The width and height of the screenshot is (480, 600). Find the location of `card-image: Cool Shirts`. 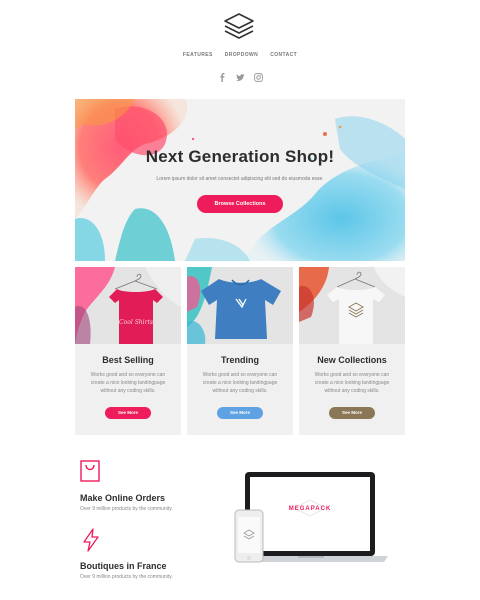

card-image: Cool Shirts is located at coordinates (128, 305).